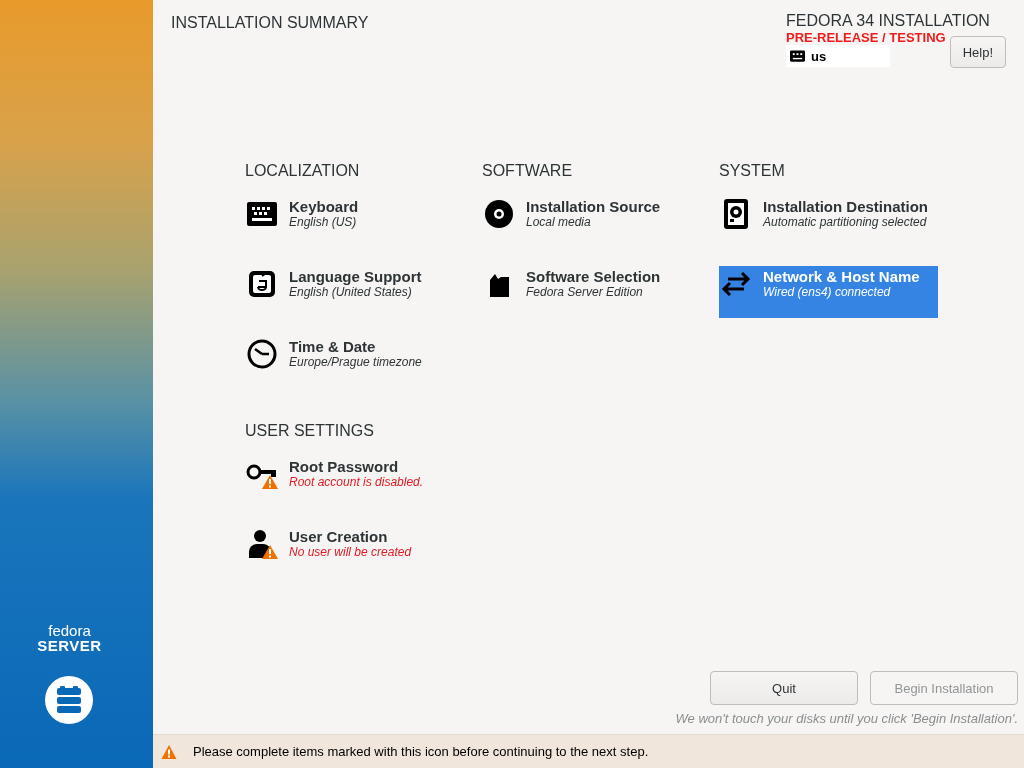 This screenshot has height=768, width=1024. I want to click on warning-icon, so click(169, 751).